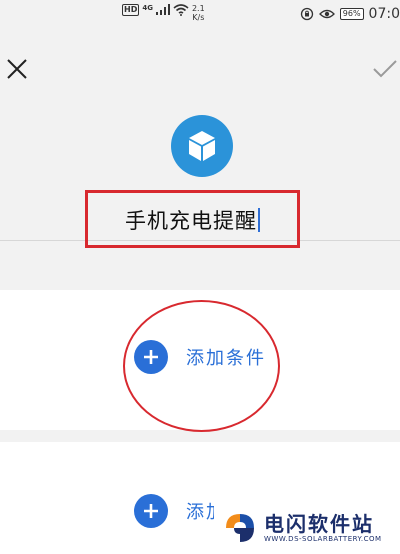  Describe the element at coordinates (259, 220) in the screenshot. I see `text-caret` at that location.